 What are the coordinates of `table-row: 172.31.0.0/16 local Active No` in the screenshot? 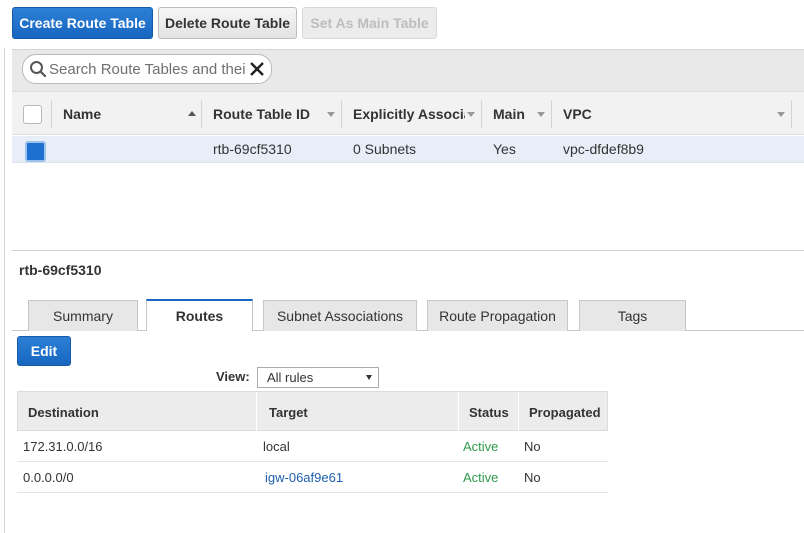 It's located at (312, 446).